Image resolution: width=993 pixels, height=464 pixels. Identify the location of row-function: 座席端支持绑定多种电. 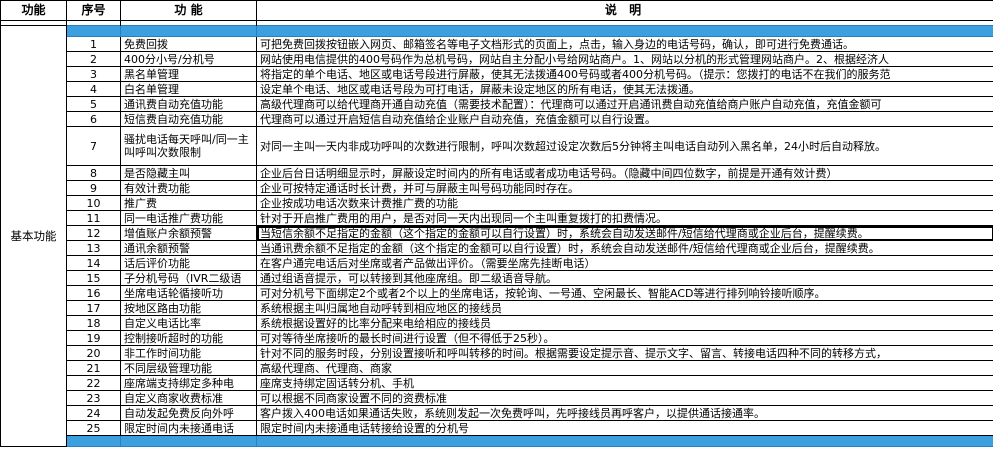
(188, 383).